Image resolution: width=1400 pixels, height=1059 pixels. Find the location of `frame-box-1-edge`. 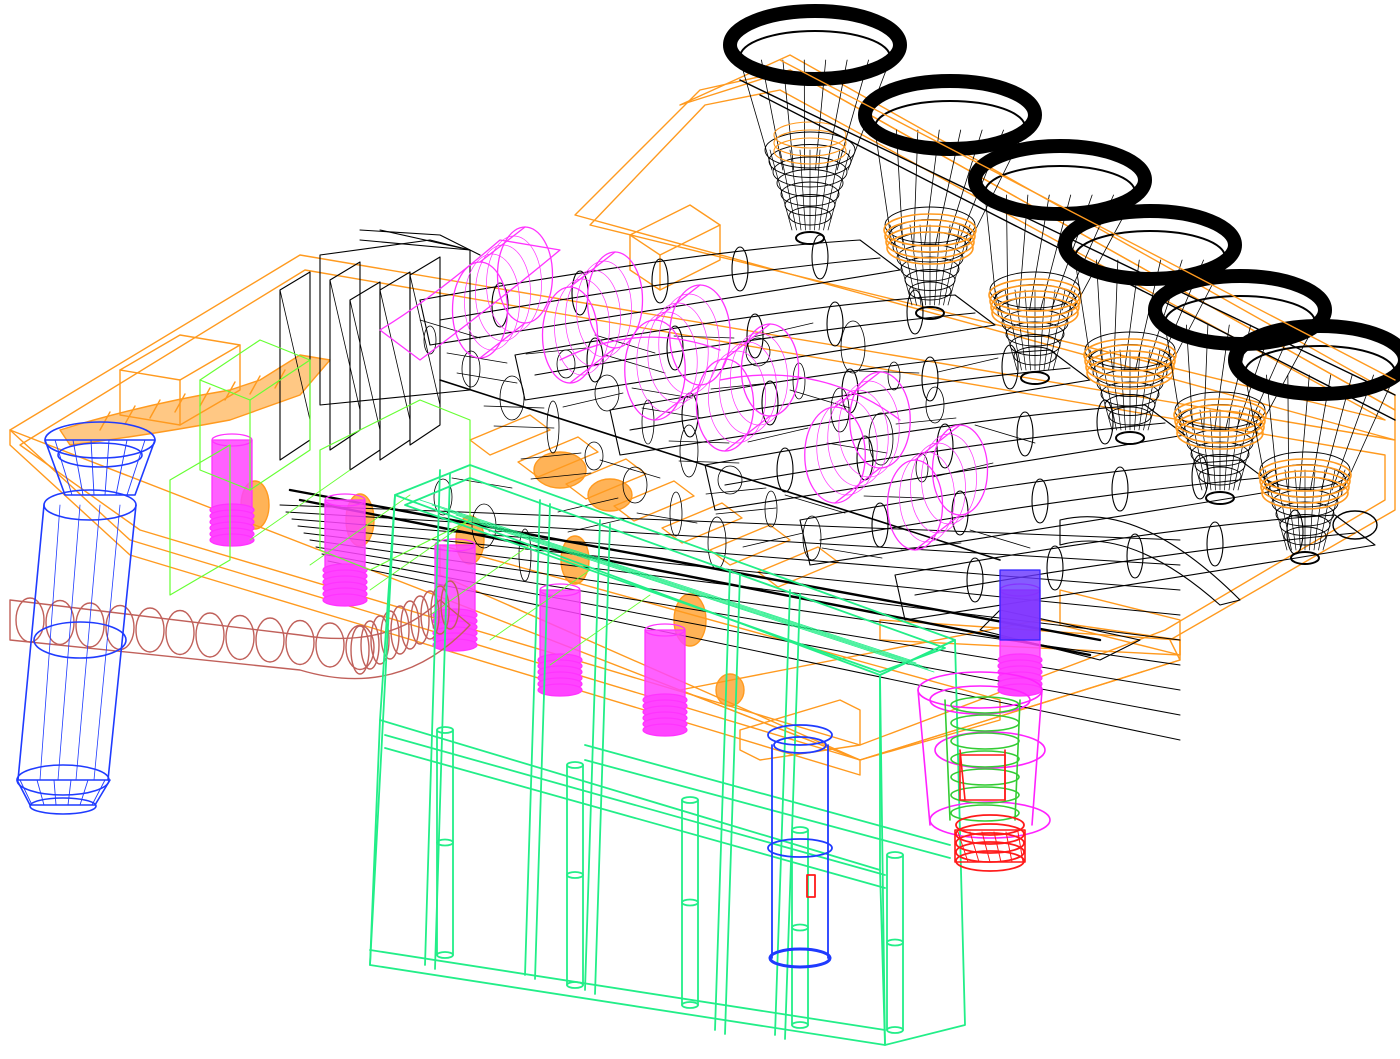

frame-box-1-edge is located at coordinates (690, 240).